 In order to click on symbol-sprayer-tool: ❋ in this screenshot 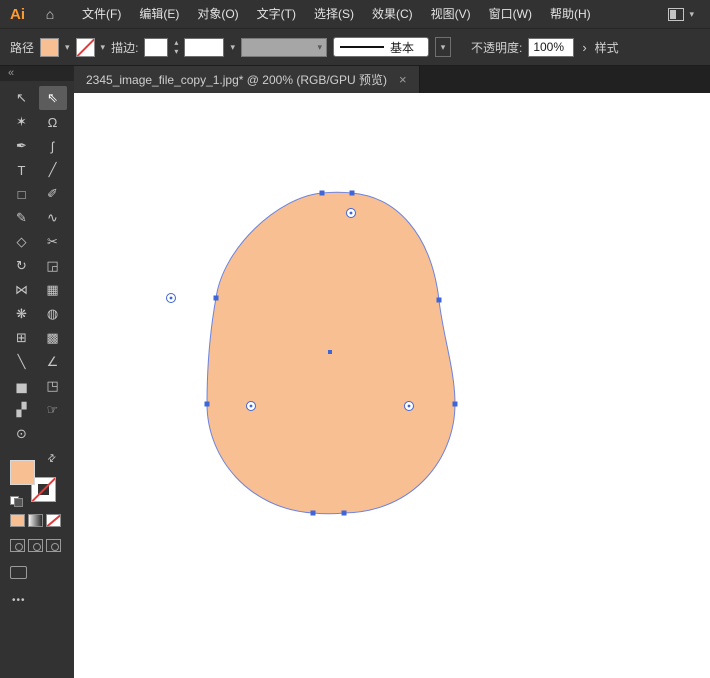, I will do `click(22, 314)`.